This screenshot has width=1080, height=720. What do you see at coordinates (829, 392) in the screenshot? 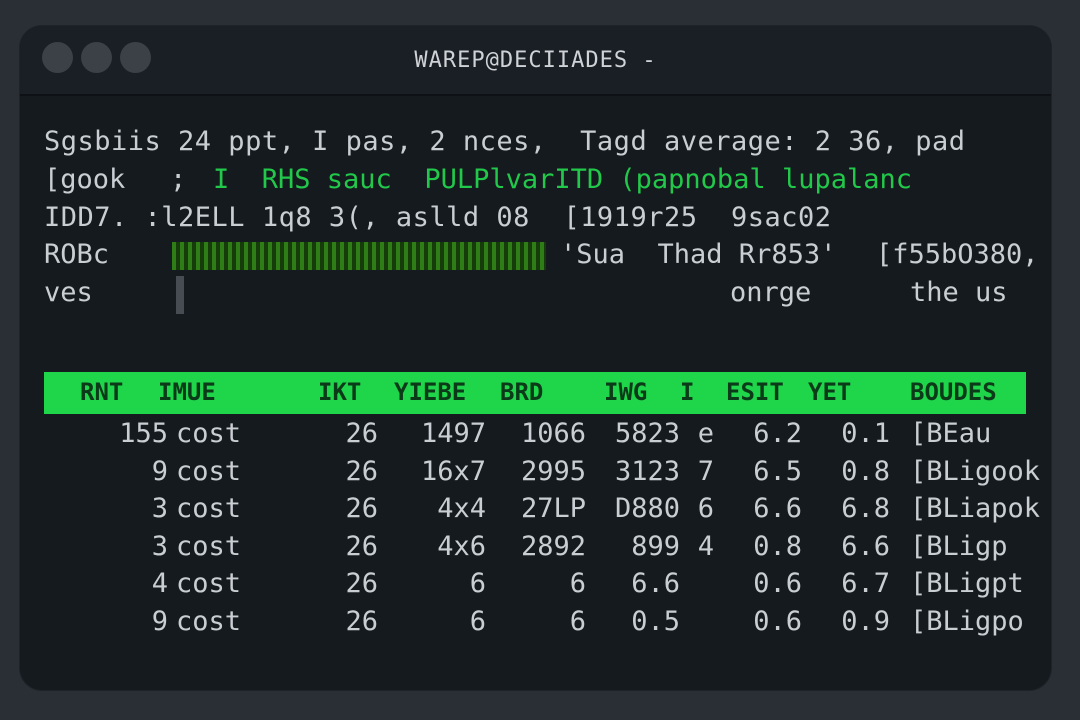
I see `column-header-9: YET` at bounding box center [829, 392].